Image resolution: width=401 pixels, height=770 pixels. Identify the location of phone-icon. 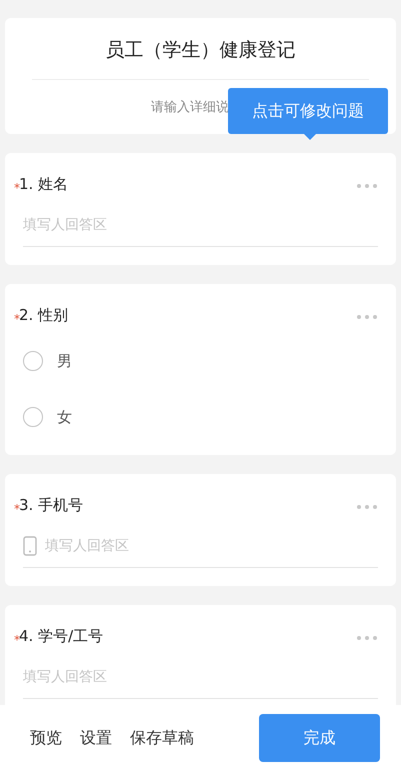
(30, 546).